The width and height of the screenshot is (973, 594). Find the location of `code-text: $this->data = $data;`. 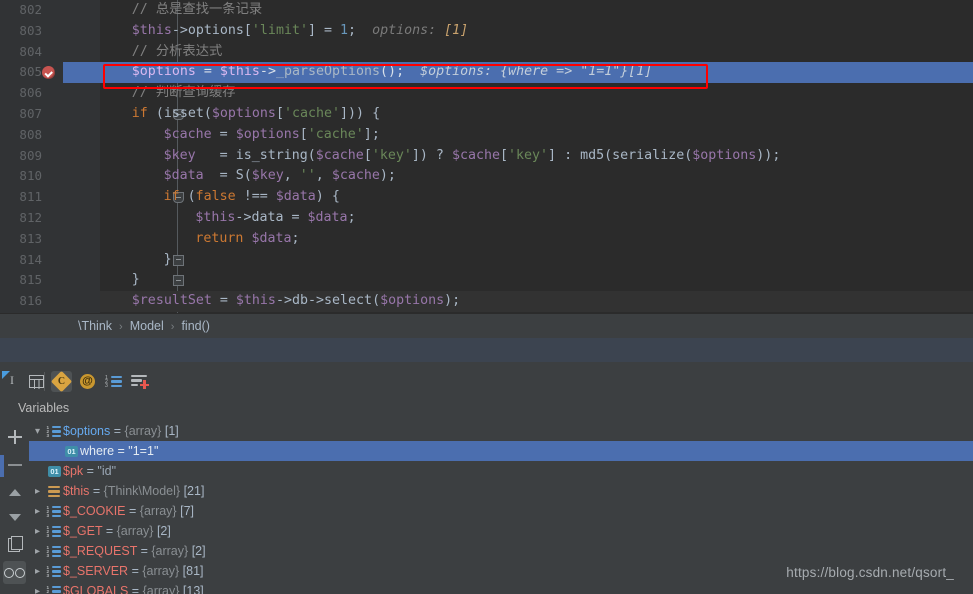

code-text: $this->data = $data; is located at coordinates (275, 217).